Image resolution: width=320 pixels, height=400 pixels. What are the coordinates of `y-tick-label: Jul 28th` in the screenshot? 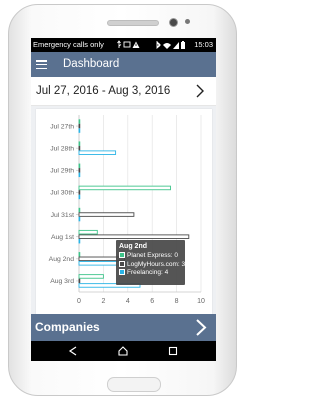 It's located at (62, 148).